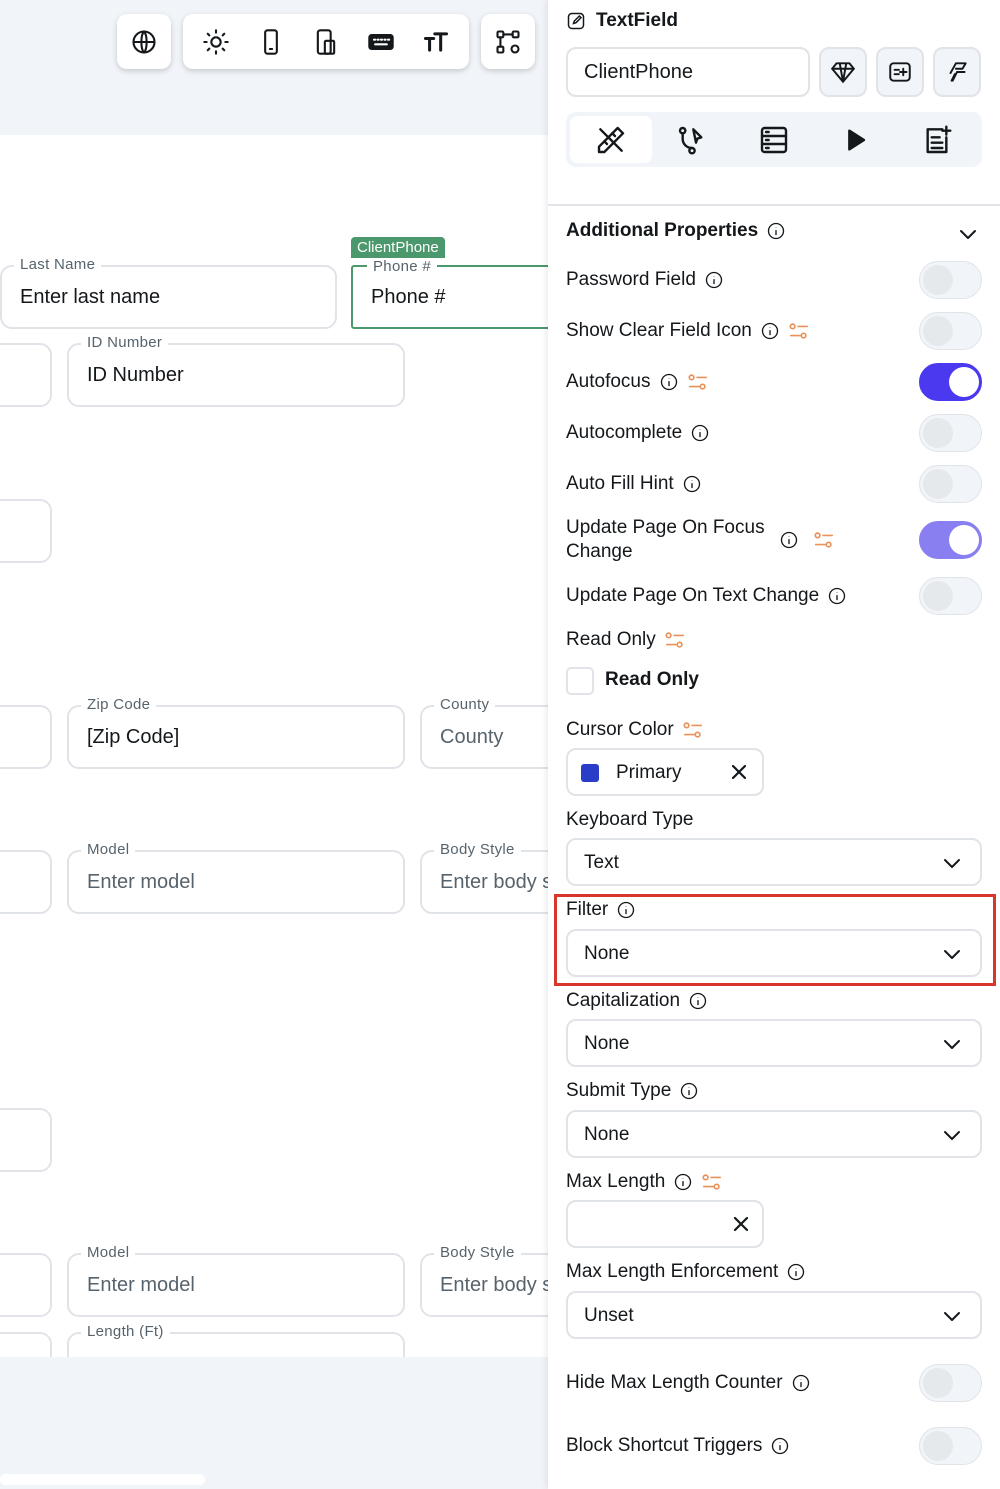 Image resolution: width=1000 pixels, height=1489 pixels. Describe the element at coordinates (484, 732) in the screenshot. I see `county-field: County County` at that location.